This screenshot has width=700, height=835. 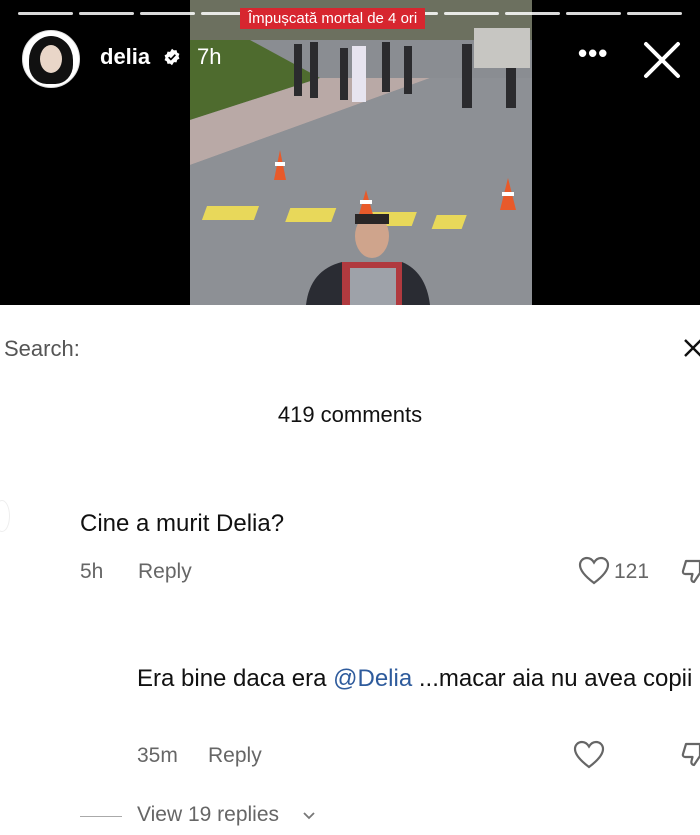 I want to click on story-caption-sticker: Împușcată mortal de 4 ori, so click(x=333, y=18).